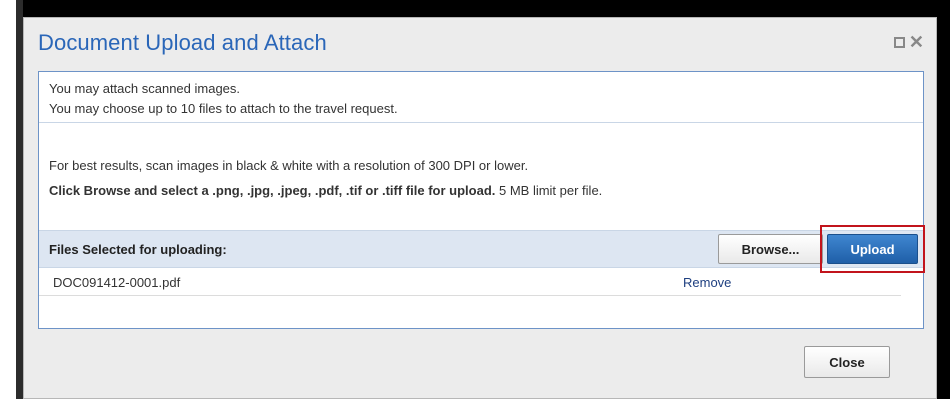 This screenshot has height=399, width=950. What do you see at coordinates (872, 249) in the screenshot?
I see `upload-button: Upload` at bounding box center [872, 249].